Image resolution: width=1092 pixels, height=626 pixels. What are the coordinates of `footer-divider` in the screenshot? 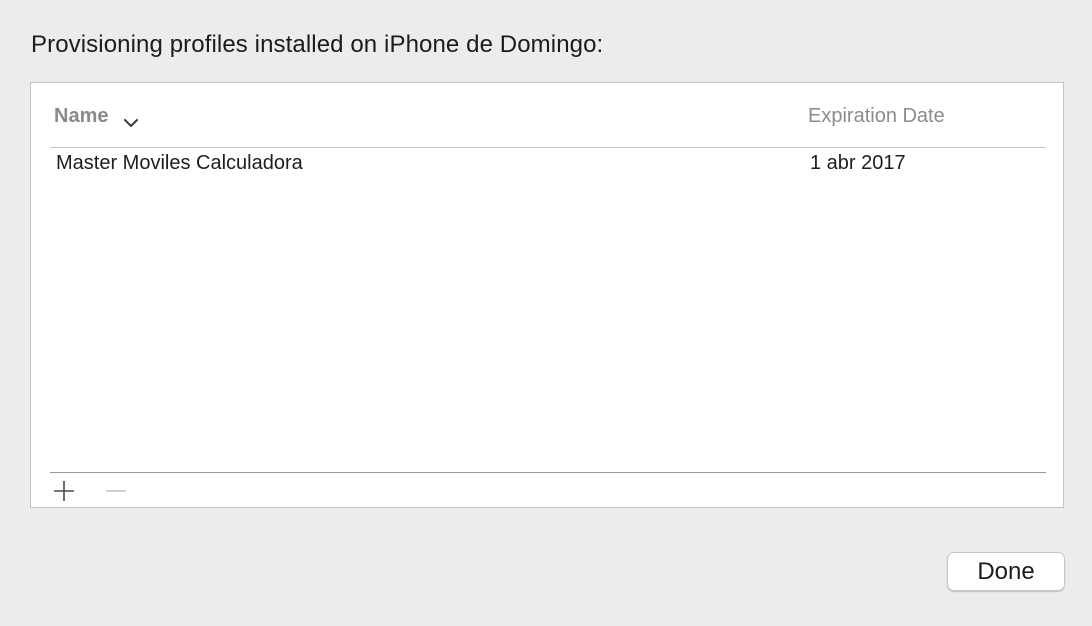 It's located at (548, 472).